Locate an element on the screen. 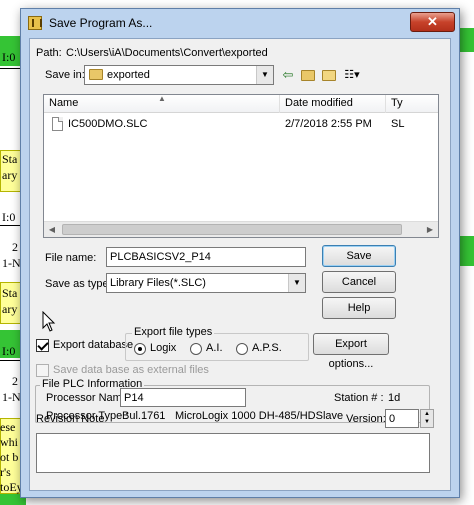  sort-arrow-icon: ▲ is located at coordinates (162, 98).